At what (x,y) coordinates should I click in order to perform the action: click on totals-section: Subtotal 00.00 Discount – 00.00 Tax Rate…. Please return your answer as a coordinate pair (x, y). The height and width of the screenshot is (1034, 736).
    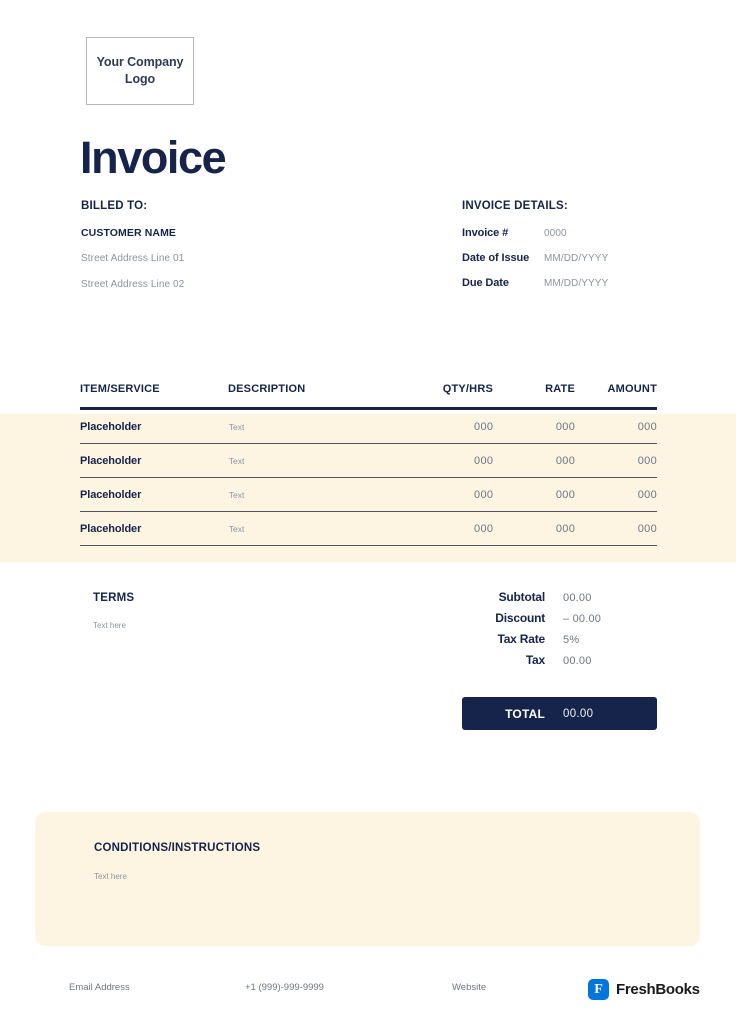
    Looking at the image, I should click on (559, 632).